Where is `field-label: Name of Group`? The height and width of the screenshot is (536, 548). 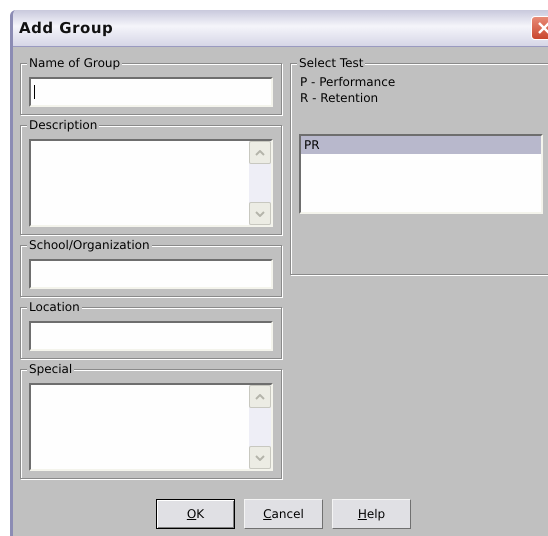 field-label: Name of Group is located at coordinates (74, 63).